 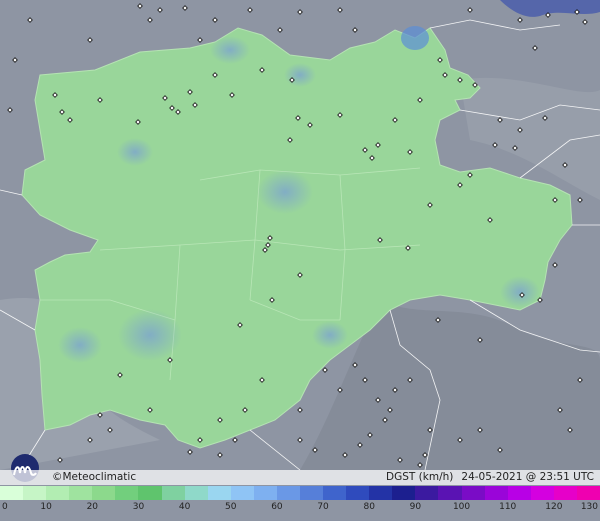 What do you see at coordinates (99, 477) in the screenshot?
I see `brand-name: Meteoclimatic` at bounding box center [99, 477].